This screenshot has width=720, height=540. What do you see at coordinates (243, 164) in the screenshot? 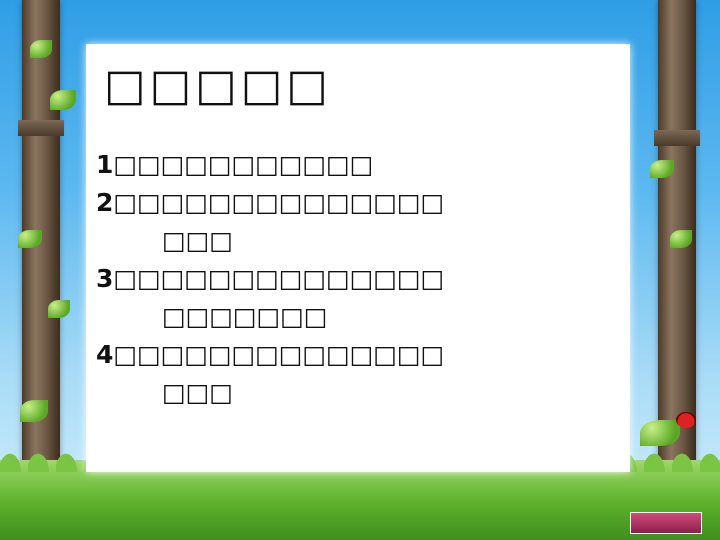
I see `item-text: □□□□□□□□□□□` at bounding box center [243, 164].